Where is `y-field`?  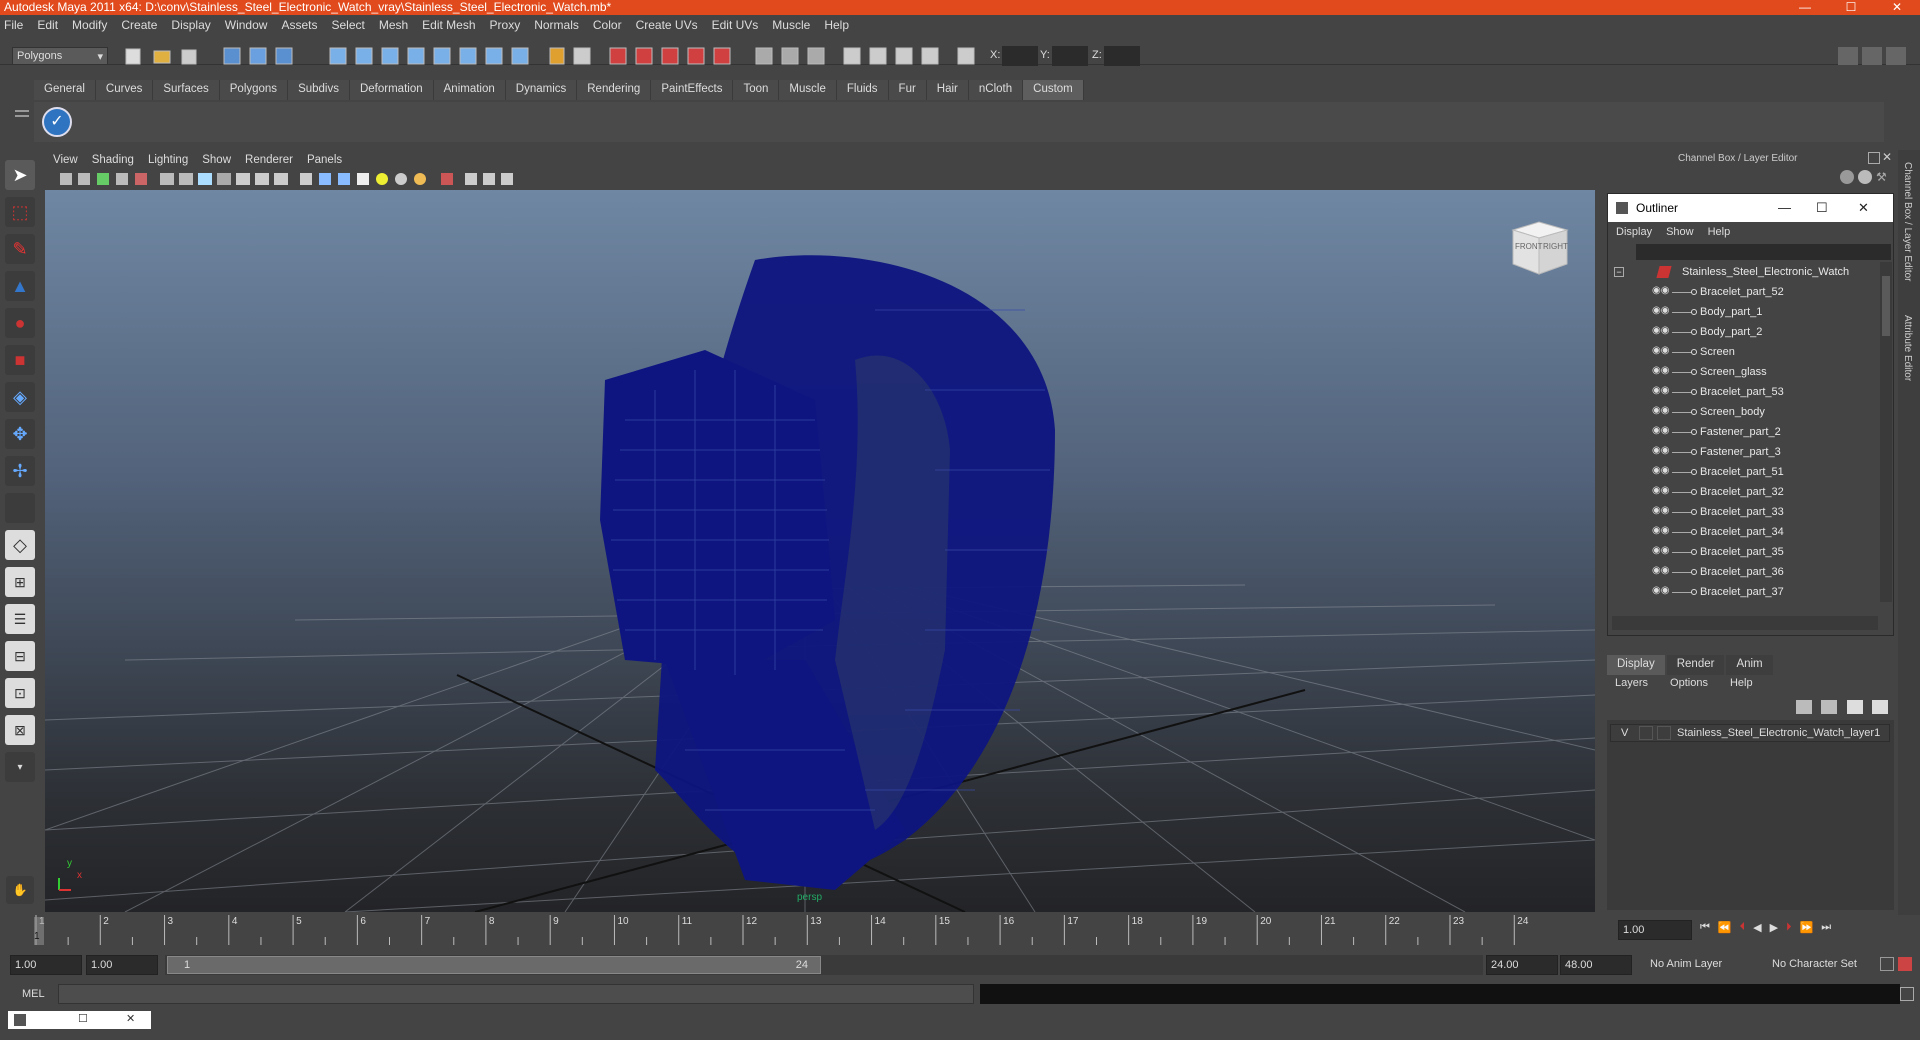
y-field is located at coordinates (1070, 56).